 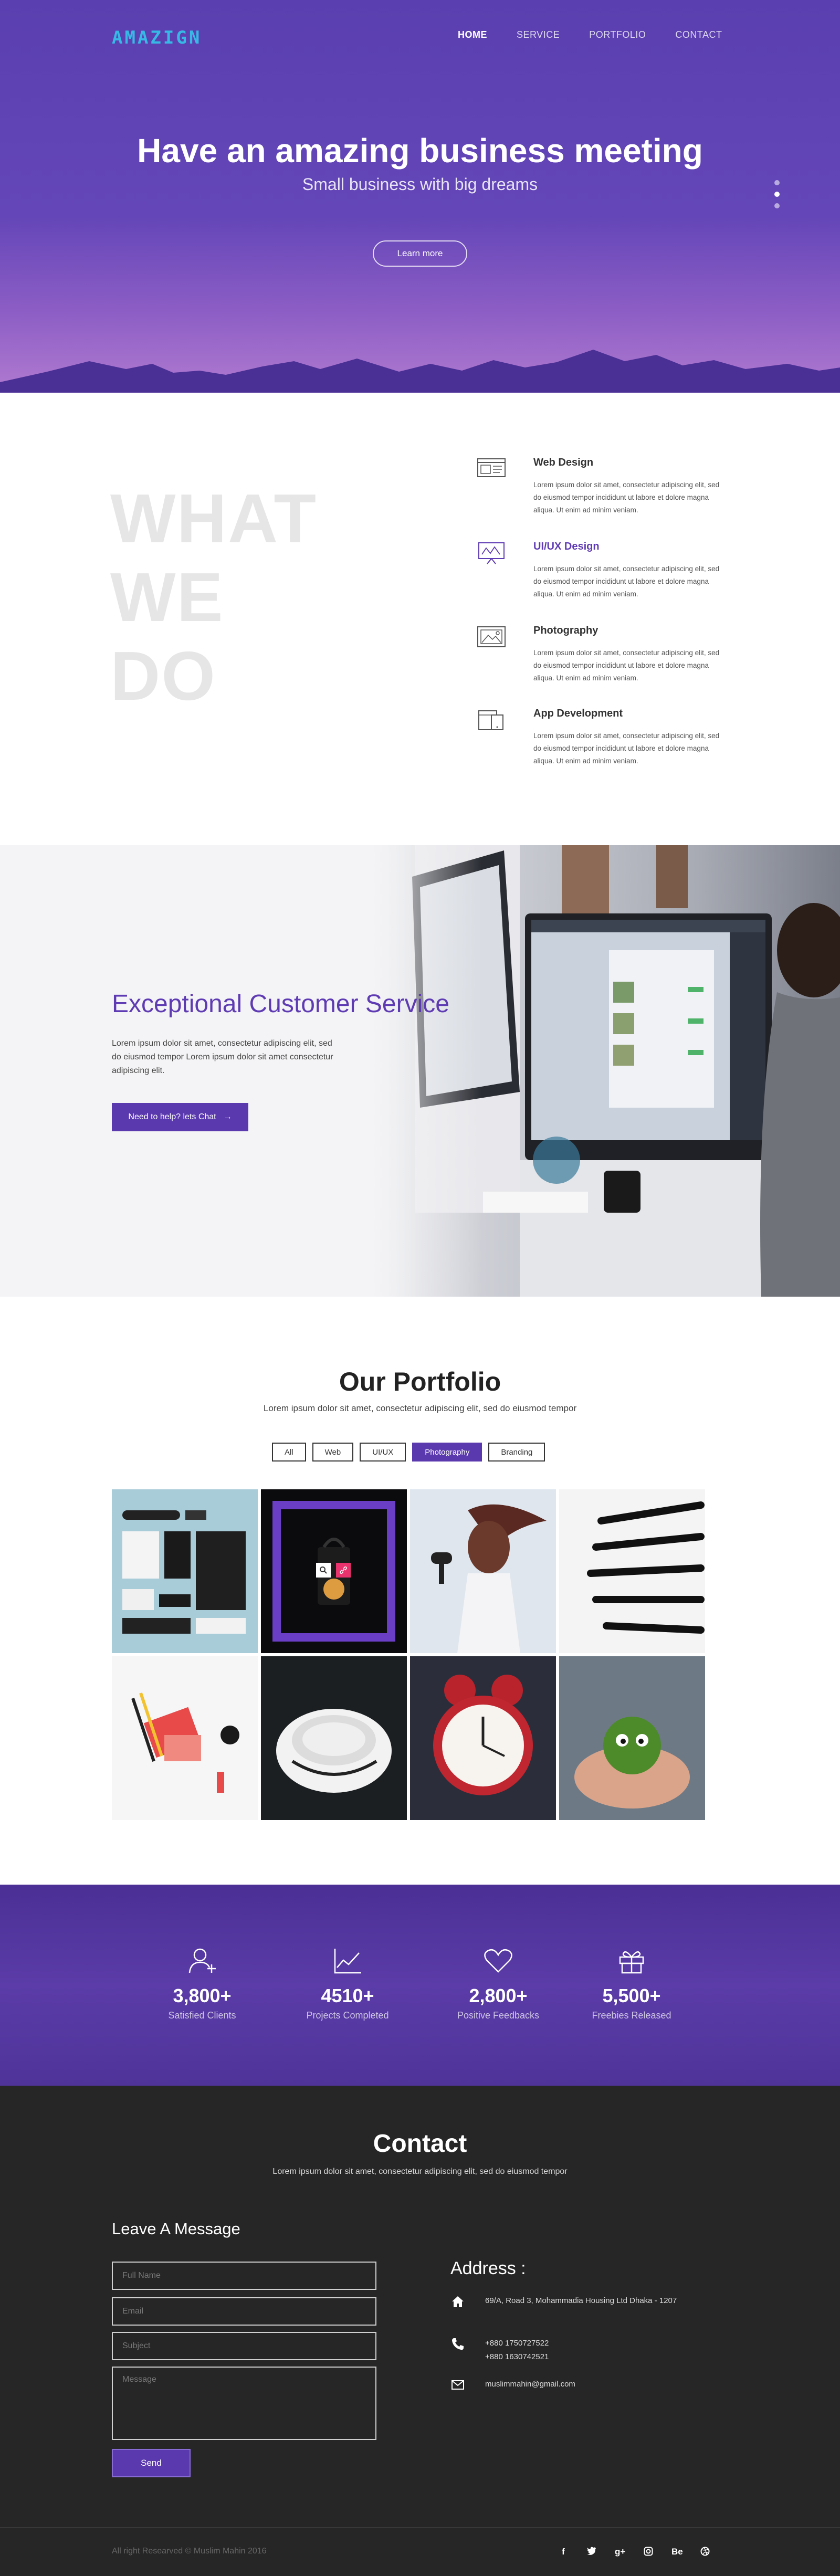 I want to click on browser-window-icon, so click(x=491, y=467).